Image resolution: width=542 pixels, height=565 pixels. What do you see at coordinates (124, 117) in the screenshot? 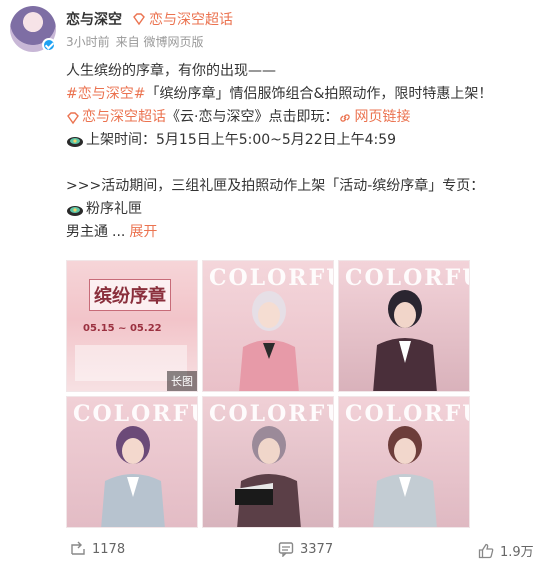
I see `supertopic-inline-label: 恋与深空超话` at bounding box center [124, 117].